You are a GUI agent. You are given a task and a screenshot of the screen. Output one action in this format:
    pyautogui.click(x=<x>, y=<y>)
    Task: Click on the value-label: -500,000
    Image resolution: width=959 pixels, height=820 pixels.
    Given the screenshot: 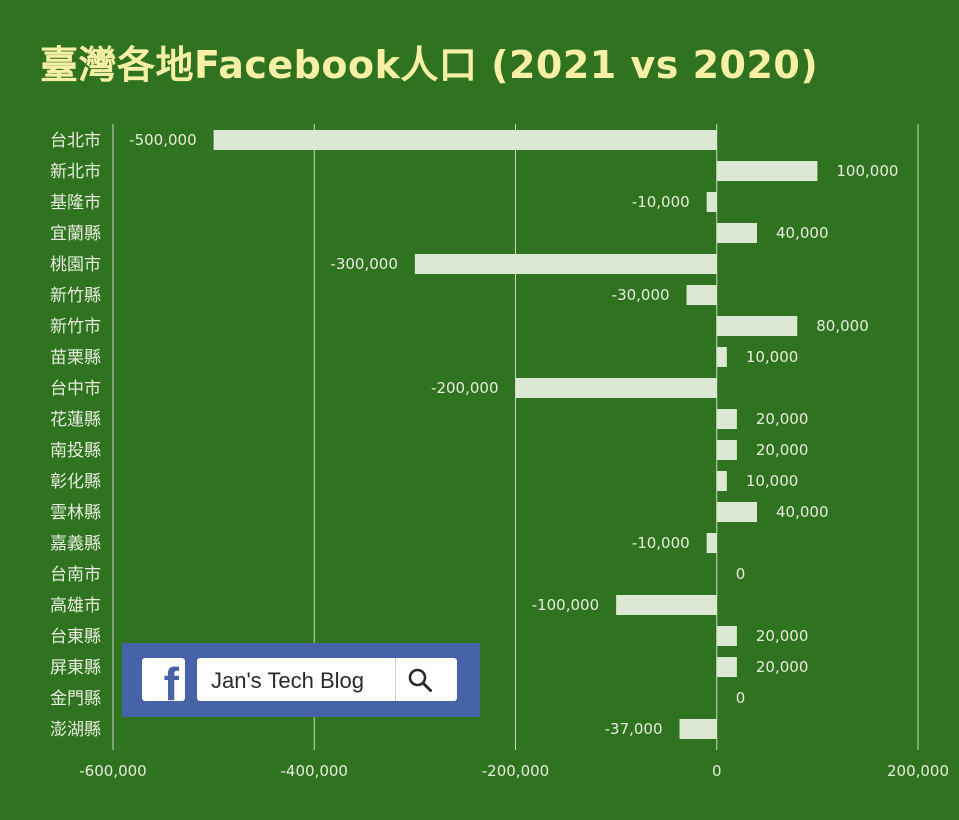 What is the action you would take?
    pyautogui.click(x=162, y=140)
    